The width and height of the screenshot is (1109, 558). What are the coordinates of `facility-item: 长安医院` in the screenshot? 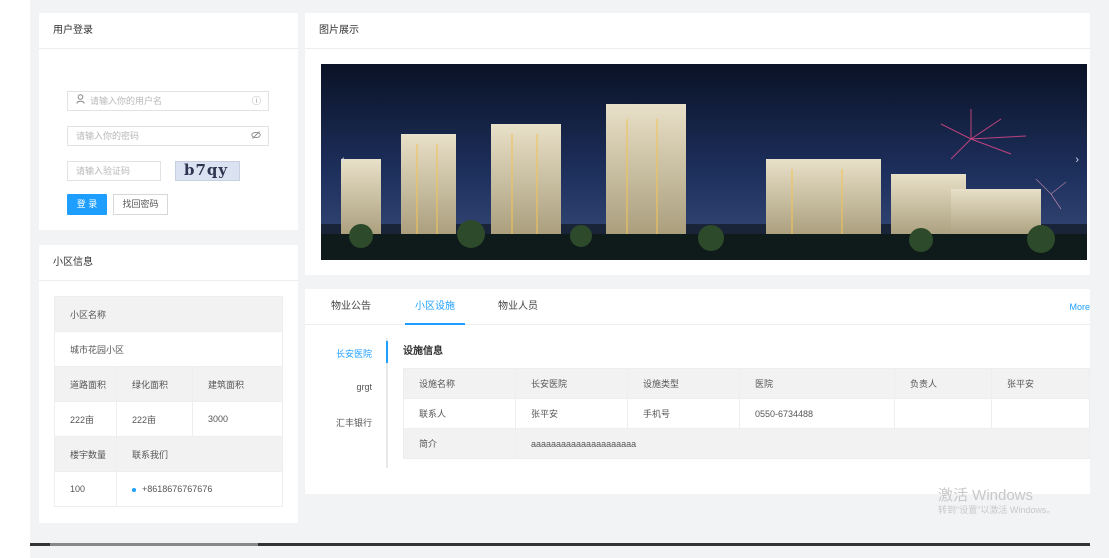 It's located at (354, 353).